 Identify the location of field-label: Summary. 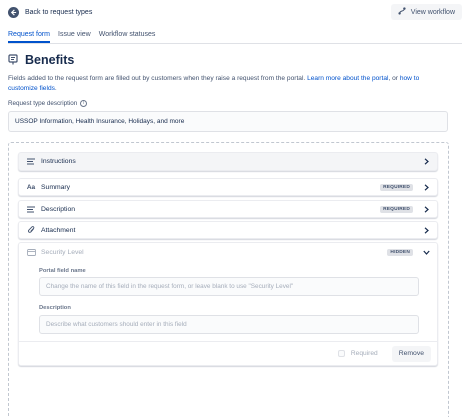
(56, 187).